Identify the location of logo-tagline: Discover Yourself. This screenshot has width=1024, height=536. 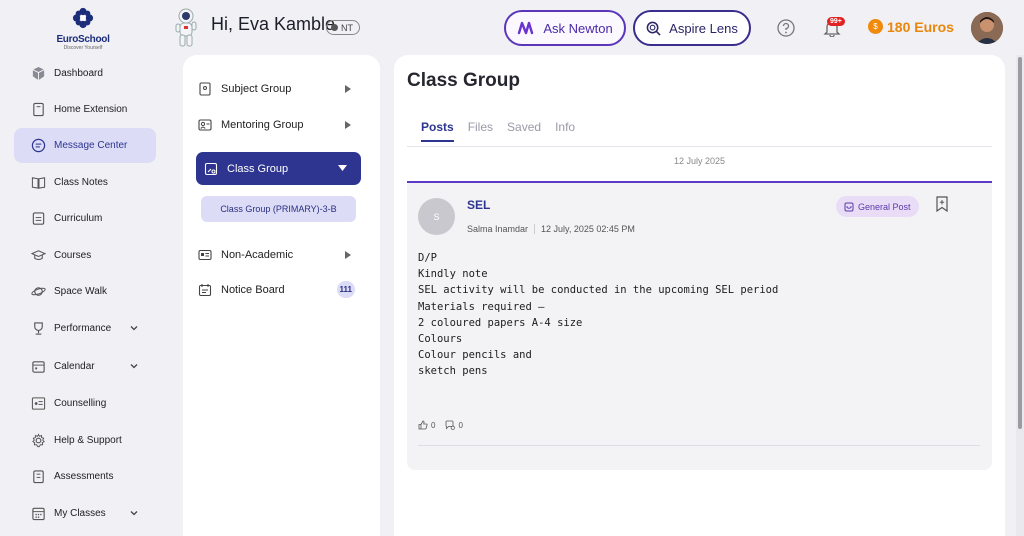
(83, 48).